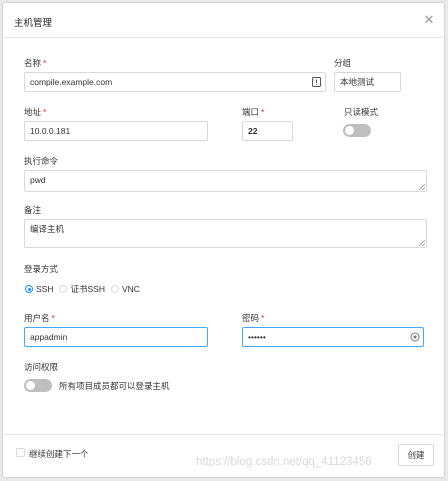 This screenshot has height=481, width=448. Describe the element at coordinates (429, 20) in the screenshot. I see `close-icon: ✕` at that location.